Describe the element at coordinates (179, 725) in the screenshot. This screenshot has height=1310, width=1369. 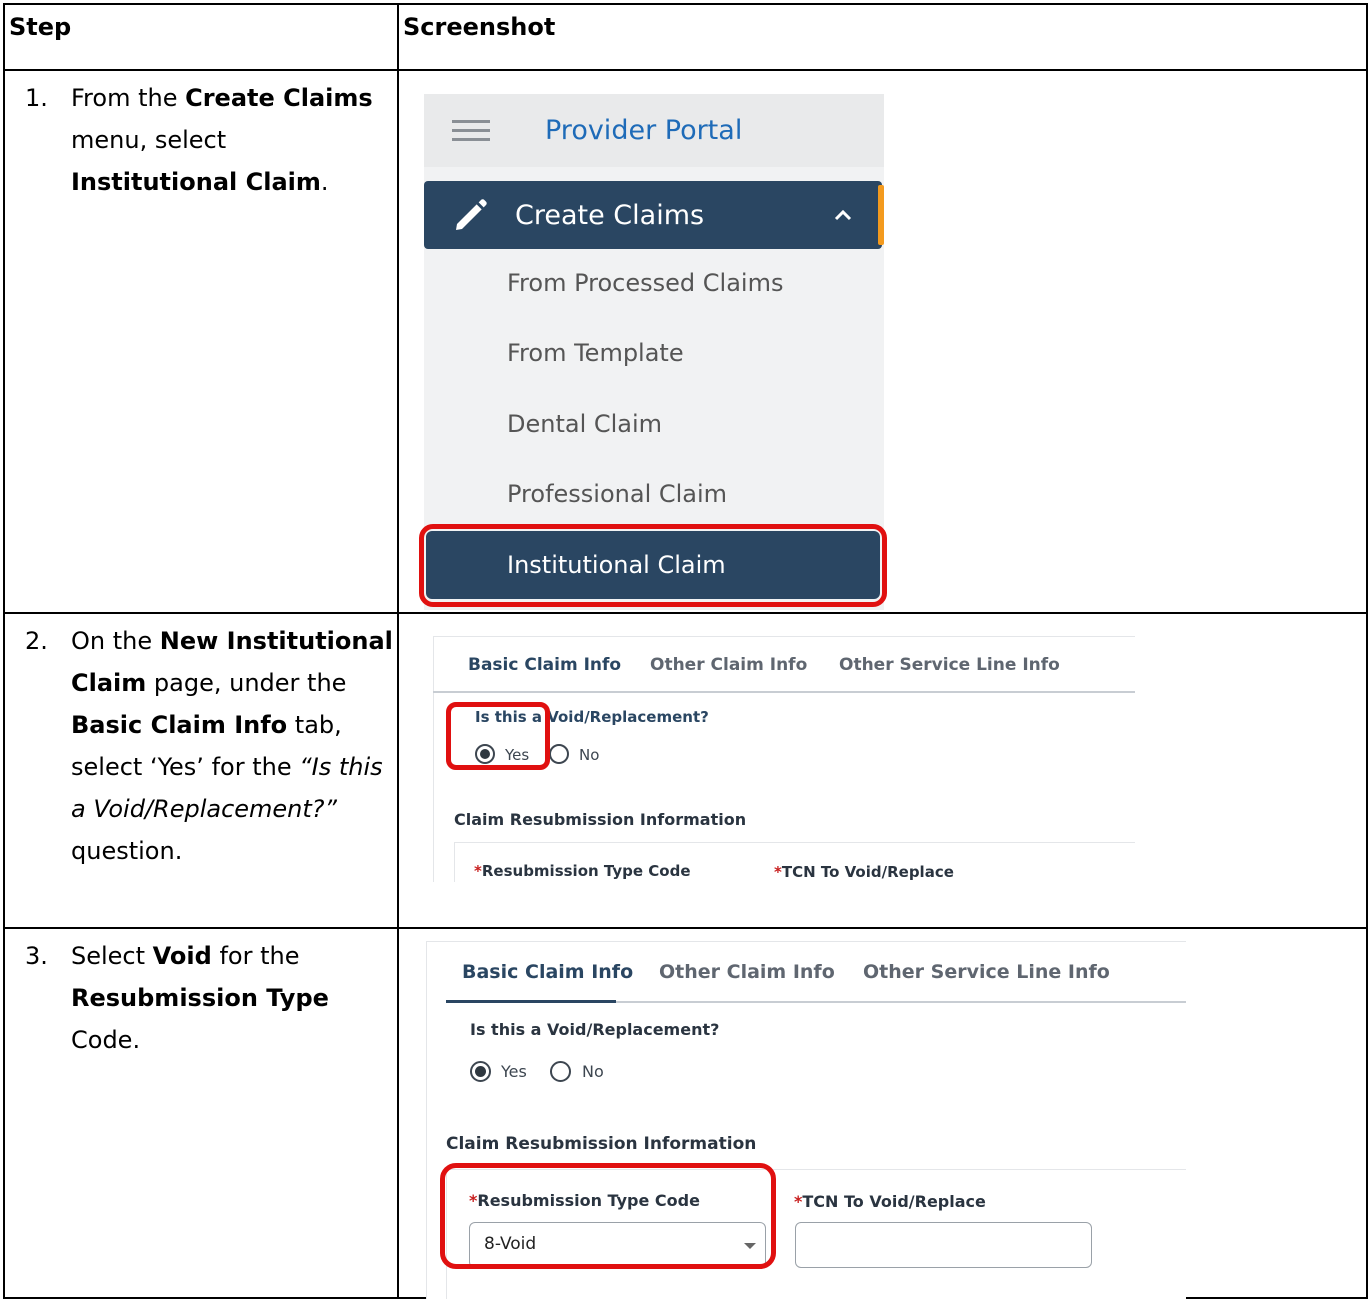
I see `step-text-bold: Basic Claim Info` at that location.